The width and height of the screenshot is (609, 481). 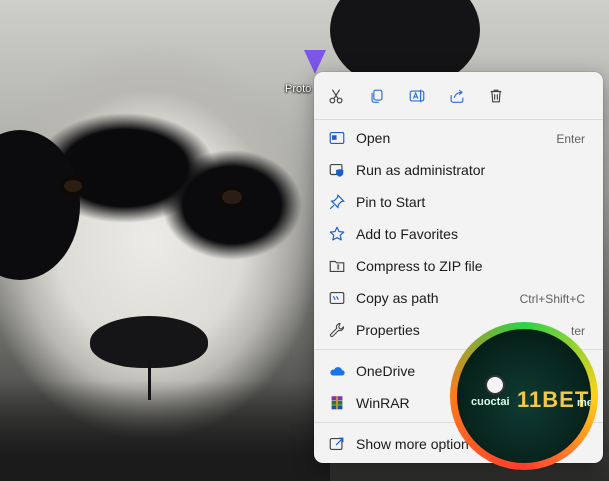 I want to click on cut-button, so click(x=336, y=96).